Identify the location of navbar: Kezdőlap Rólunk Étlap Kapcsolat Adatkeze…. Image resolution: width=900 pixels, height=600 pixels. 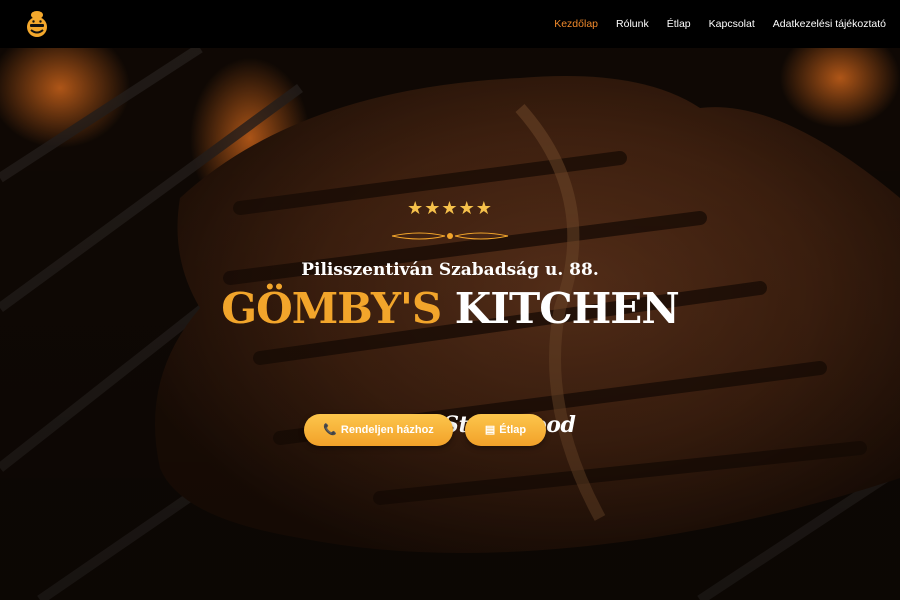
(450, 24).